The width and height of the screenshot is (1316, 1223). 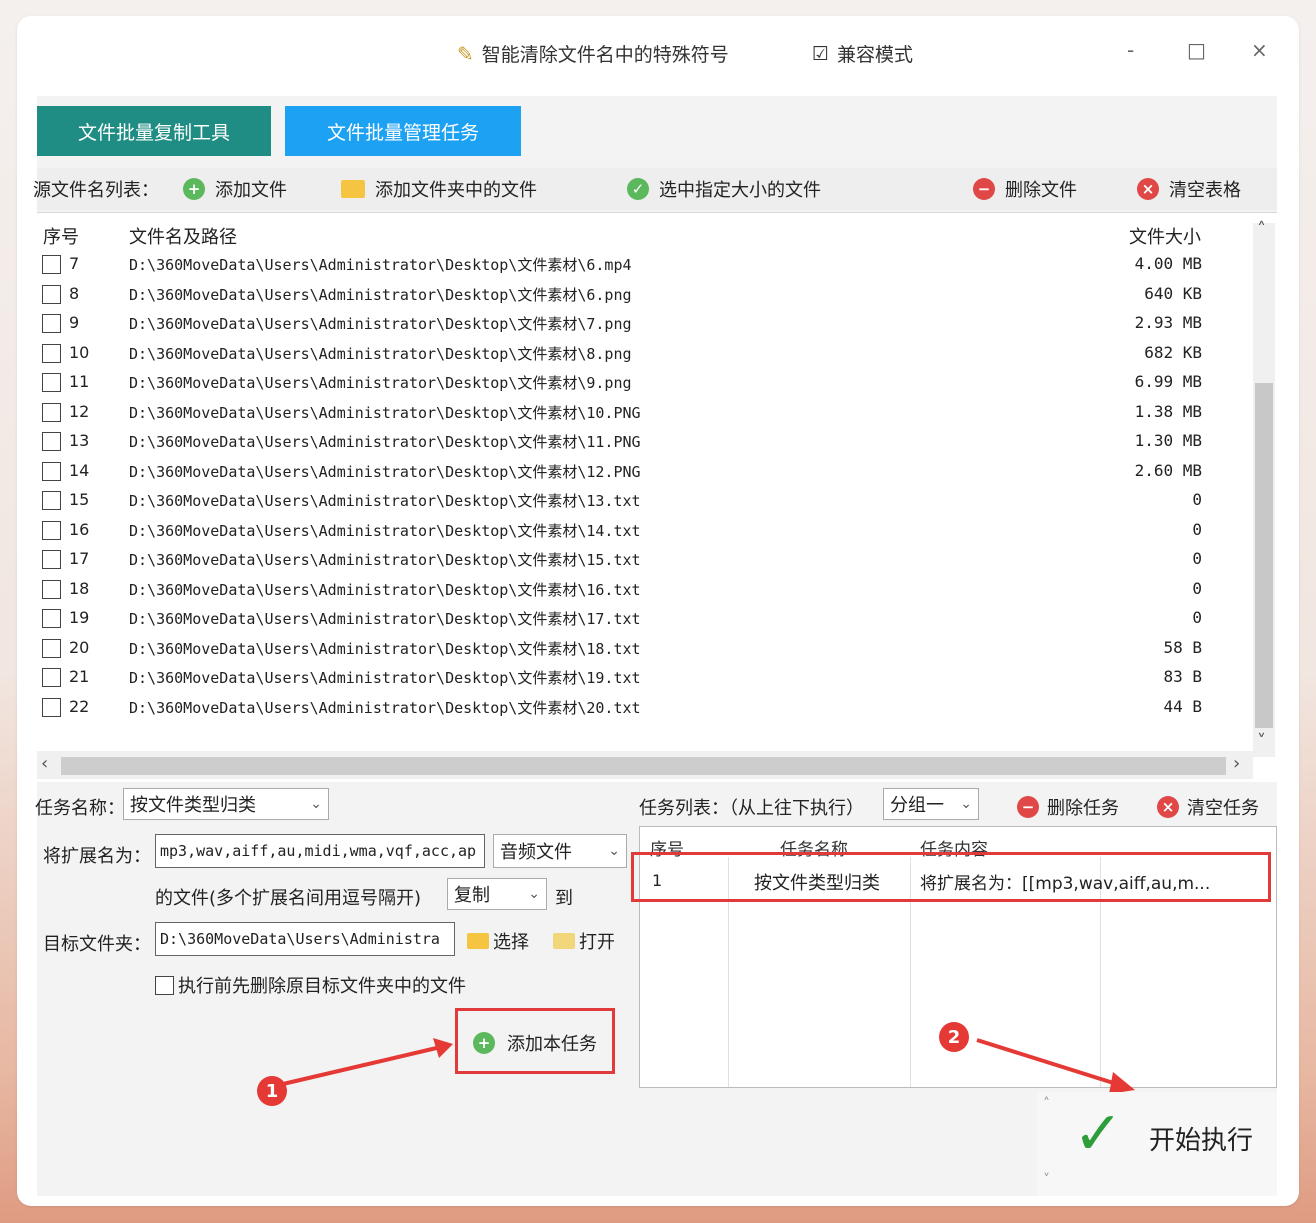 What do you see at coordinates (1025, 189) in the screenshot?
I see `delete-file-button: − 删除文件` at bounding box center [1025, 189].